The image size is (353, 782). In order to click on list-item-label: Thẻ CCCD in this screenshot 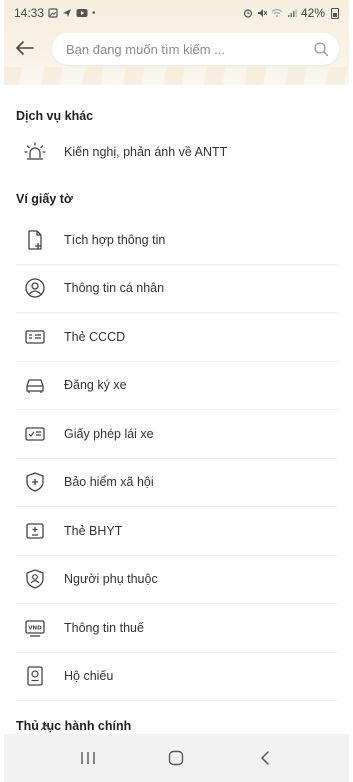, I will do `click(95, 336)`.